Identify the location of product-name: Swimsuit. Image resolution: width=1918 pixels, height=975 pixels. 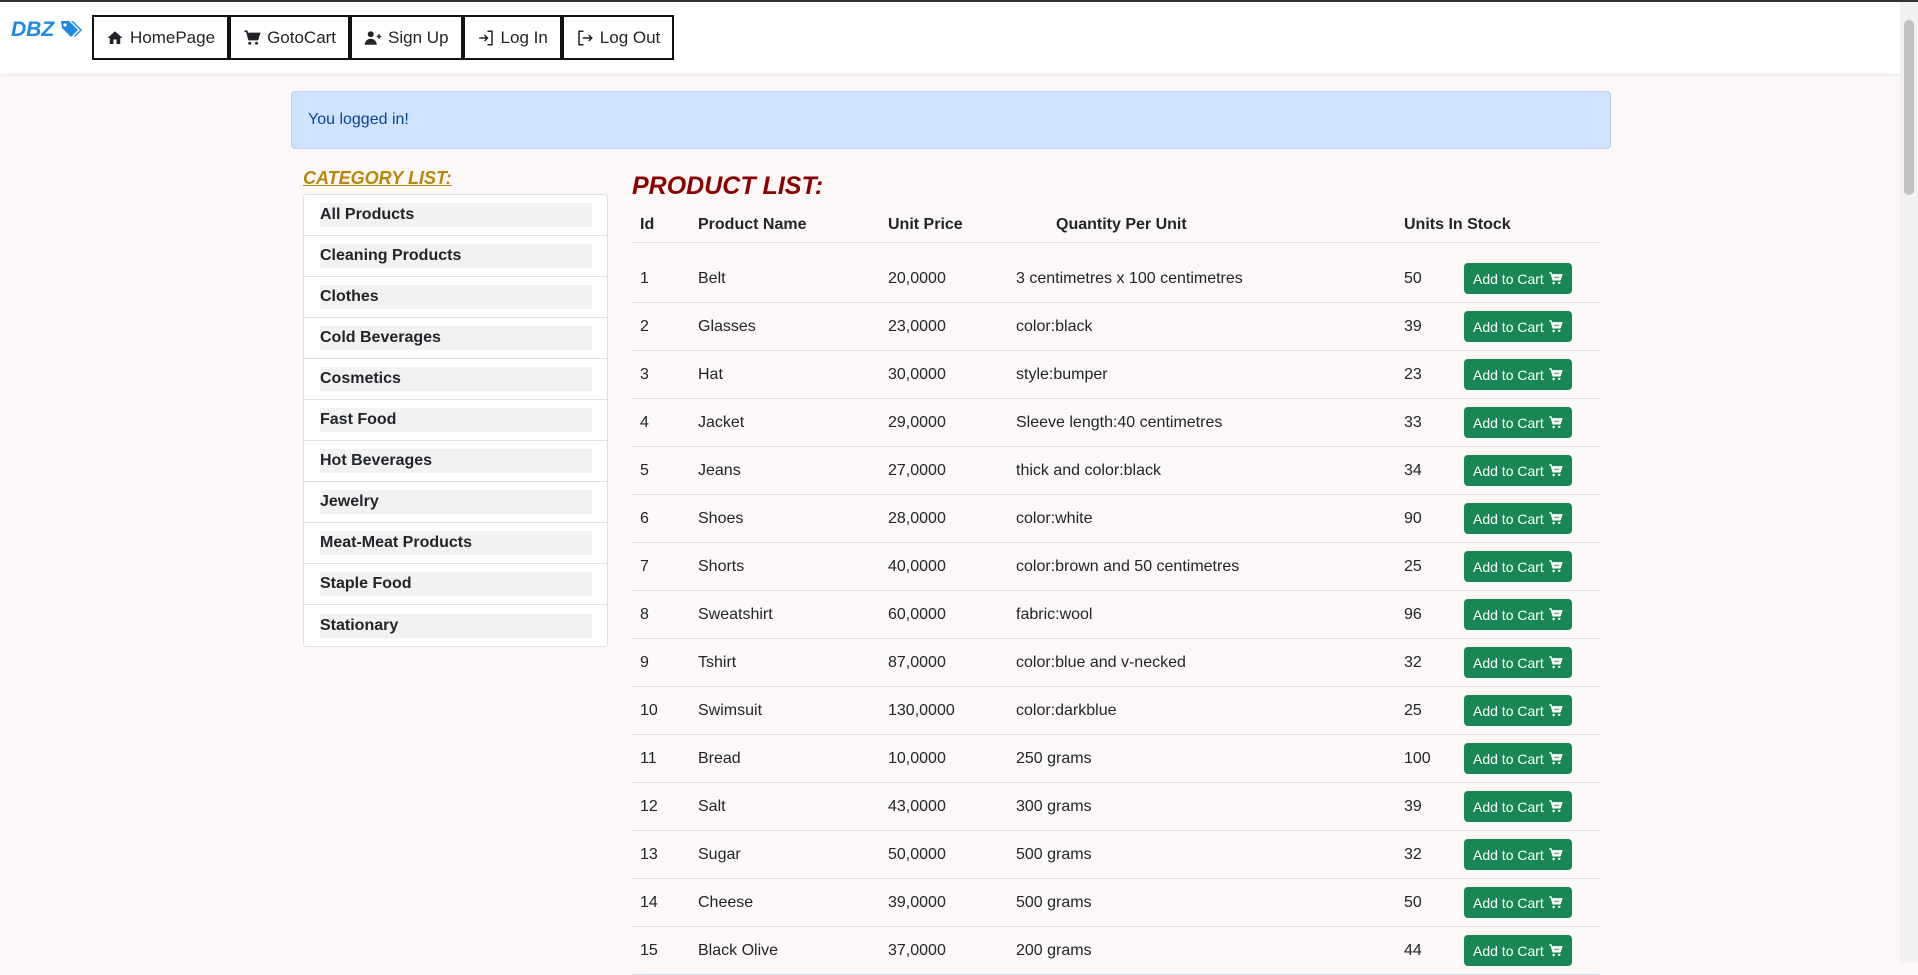
(793, 710).